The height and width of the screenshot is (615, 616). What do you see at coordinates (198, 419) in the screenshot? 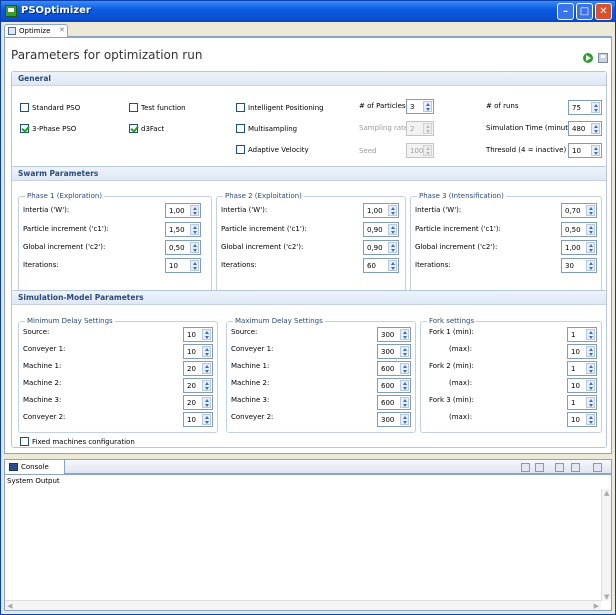
I see `min-conveyer2-spinner: 10` at bounding box center [198, 419].